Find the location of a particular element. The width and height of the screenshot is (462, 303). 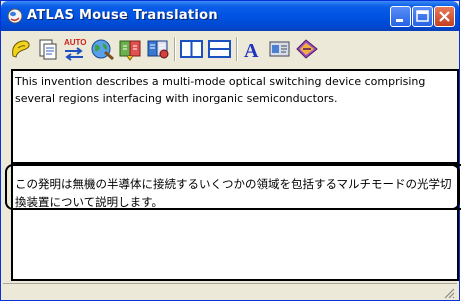

split-horizontal-icon is located at coordinates (219, 49).